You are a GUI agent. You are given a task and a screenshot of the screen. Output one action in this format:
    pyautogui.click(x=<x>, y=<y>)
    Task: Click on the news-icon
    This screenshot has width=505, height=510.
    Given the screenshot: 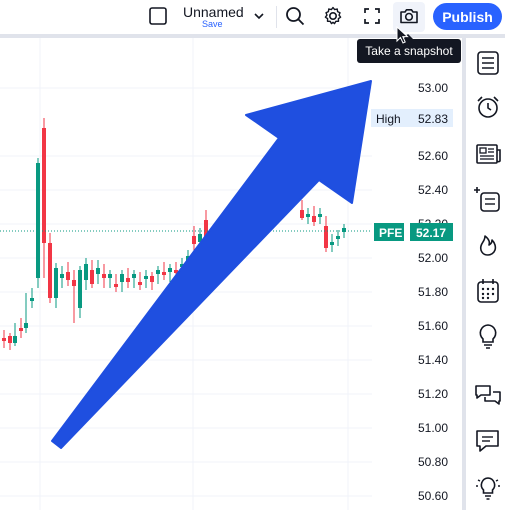 What is the action you would take?
    pyautogui.click(x=488, y=154)
    